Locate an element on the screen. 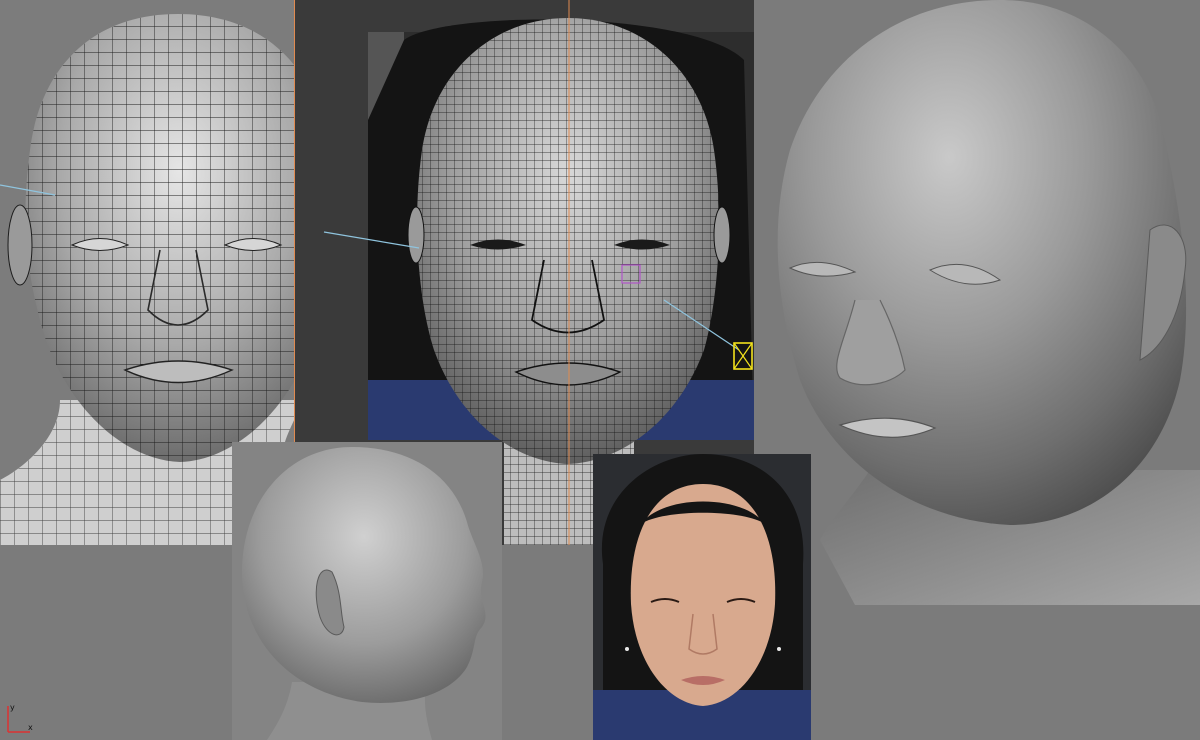 This screenshot has height=740, width=1200. profile-head-render is located at coordinates (364, 593).